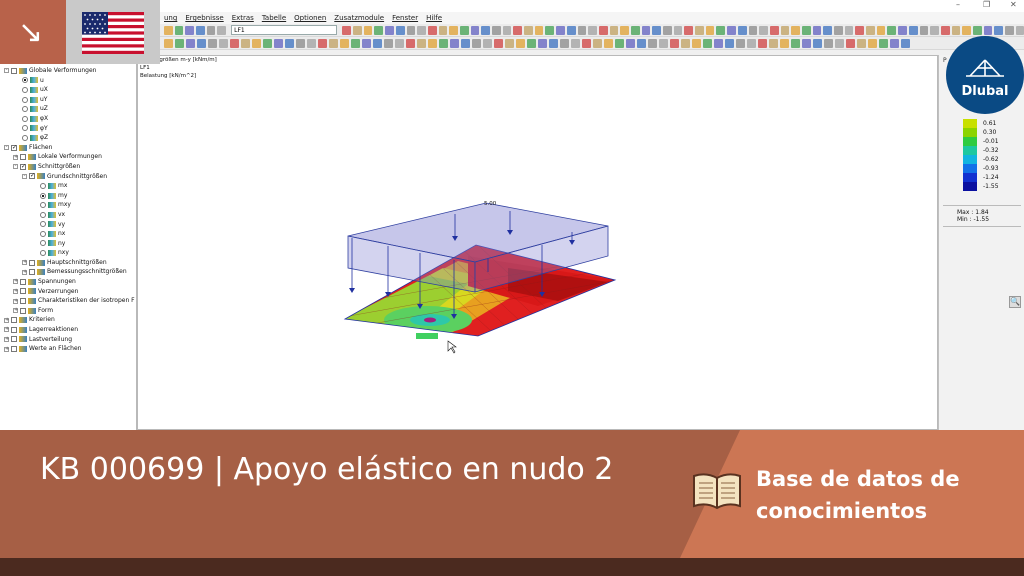  What do you see at coordinates (434, 18) in the screenshot?
I see `menu-item: Hilfe` at bounding box center [434, 18].